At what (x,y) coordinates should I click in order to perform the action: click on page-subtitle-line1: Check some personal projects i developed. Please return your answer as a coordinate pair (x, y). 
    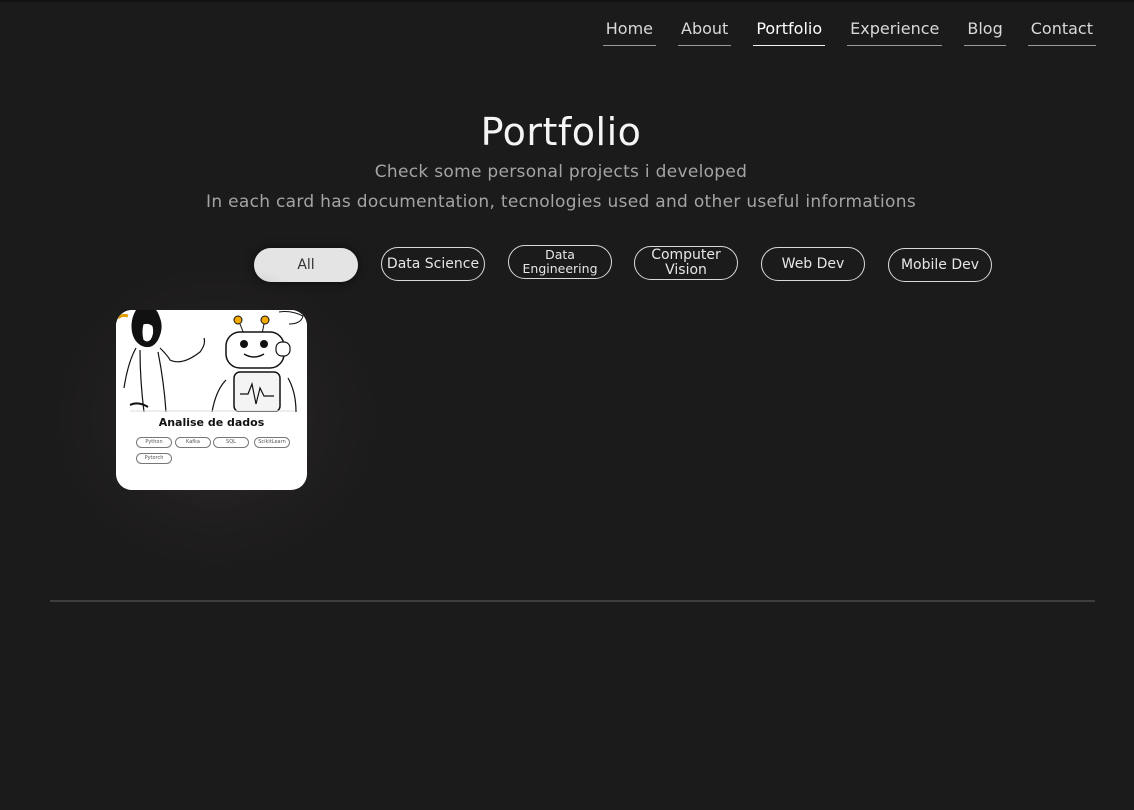
    Looking at the image, I should click on (561, 172).